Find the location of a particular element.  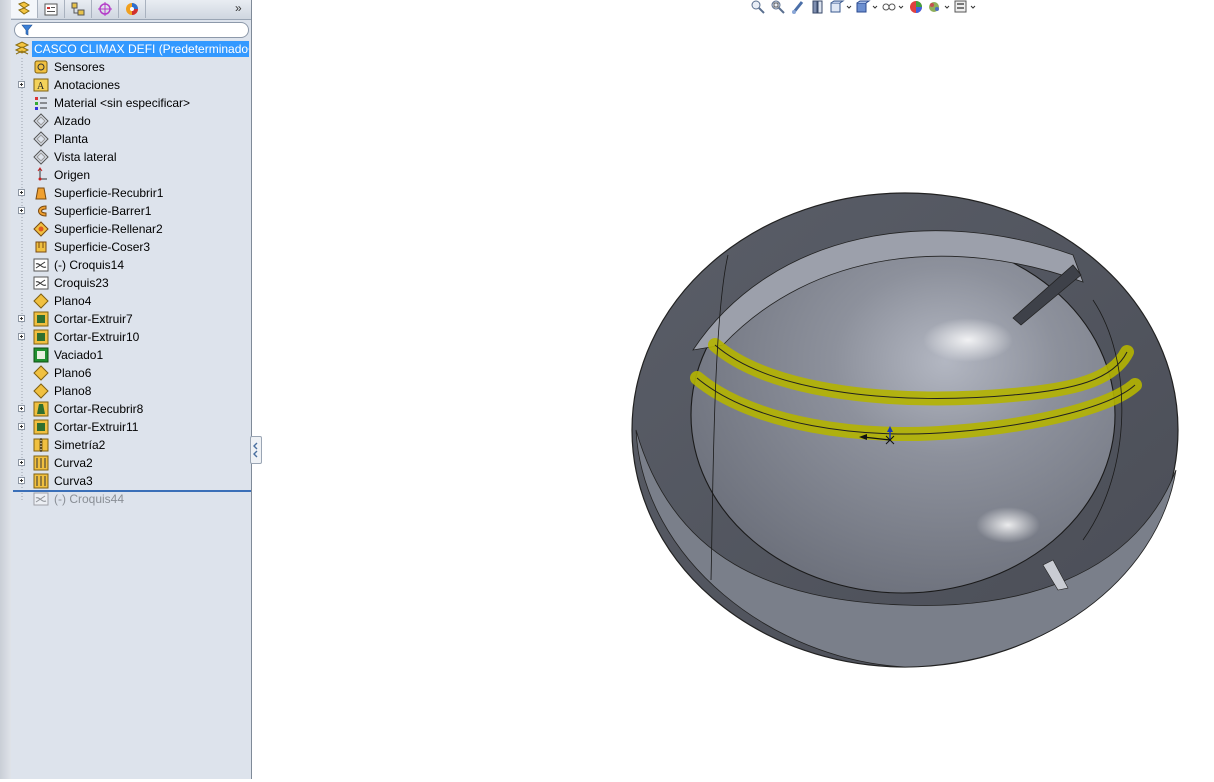

tree-item-label: Plano8 is located at coordinates (73, 391).